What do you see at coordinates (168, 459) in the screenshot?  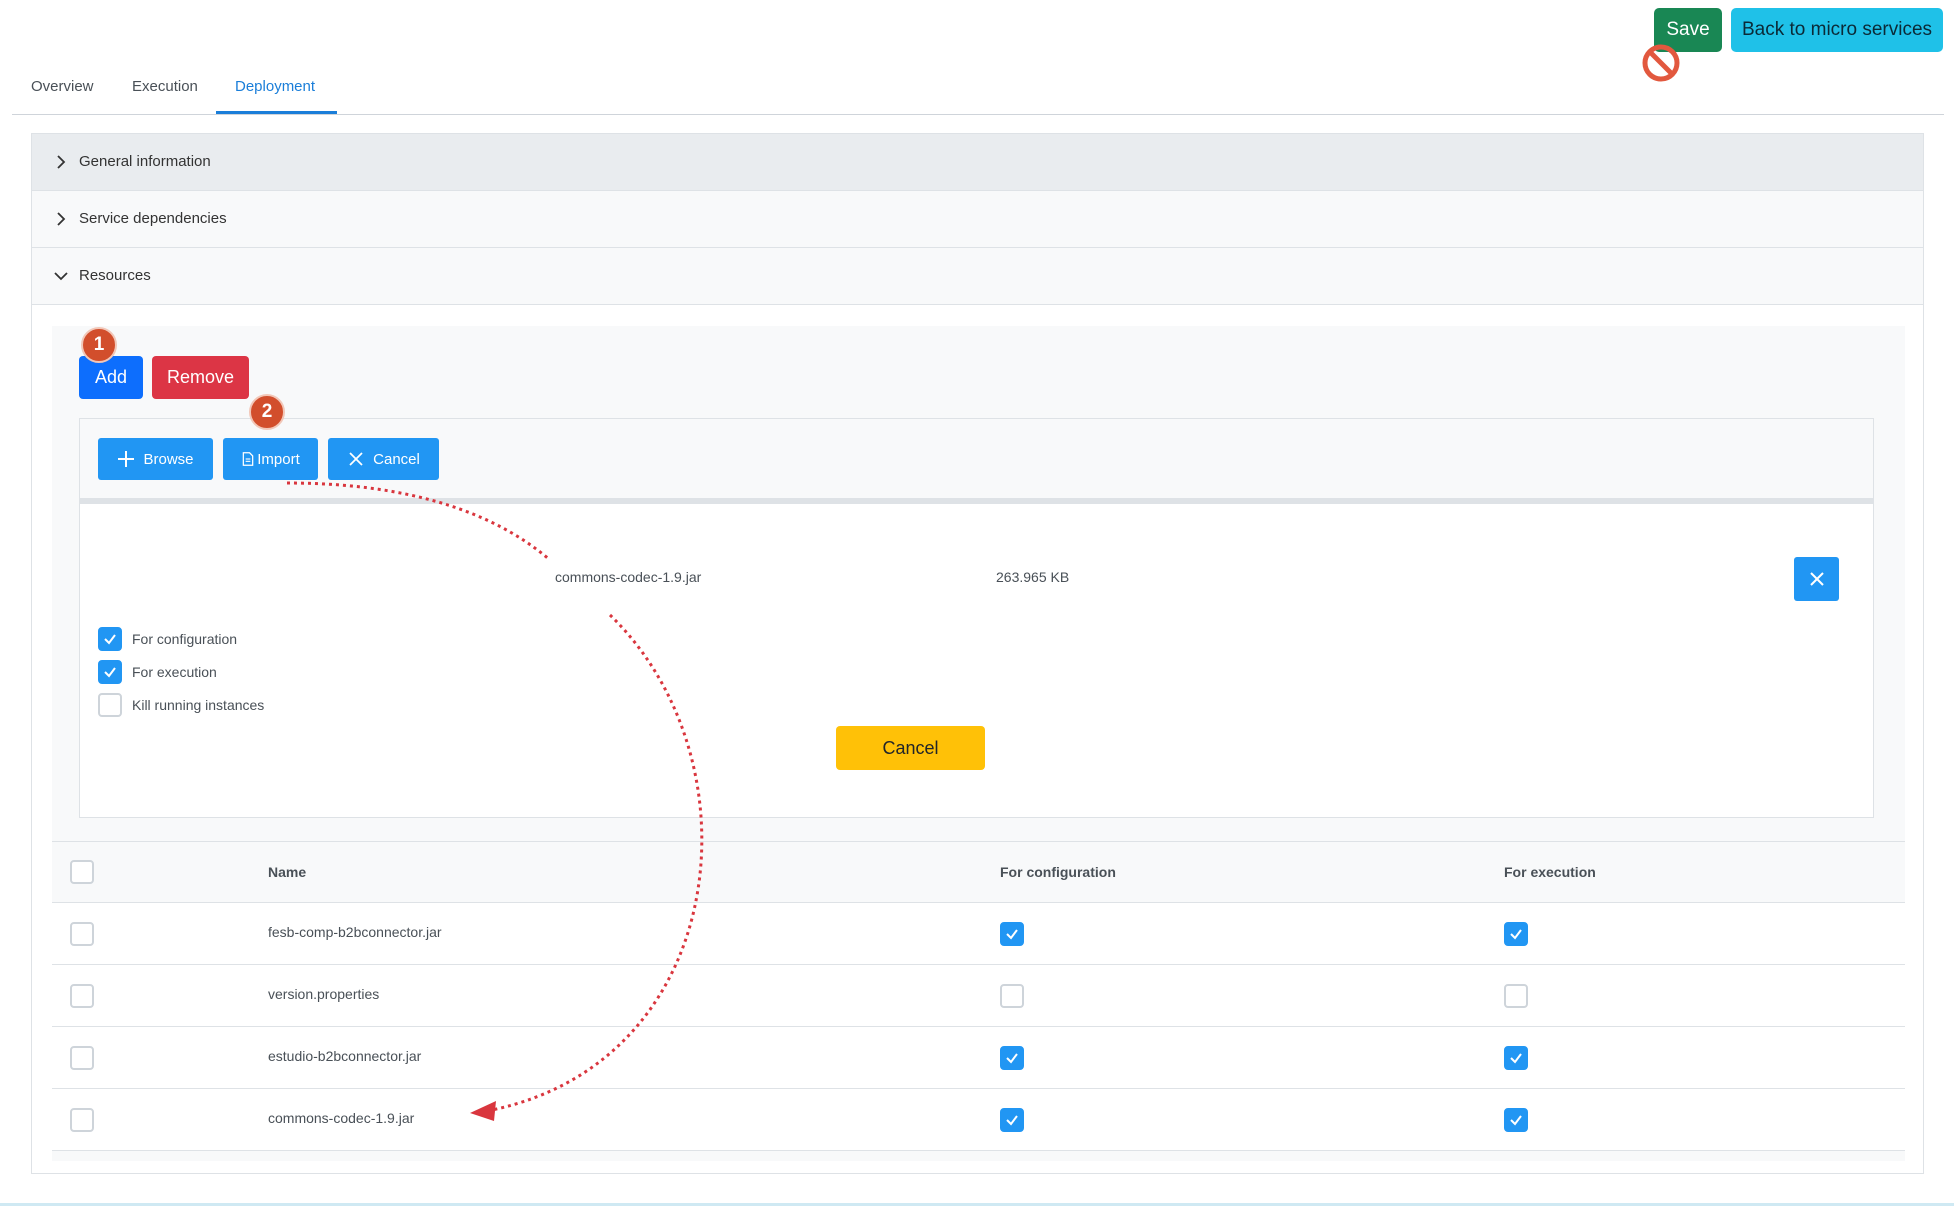 I see `browse-label: Browse` at bounding box center [168, 459].